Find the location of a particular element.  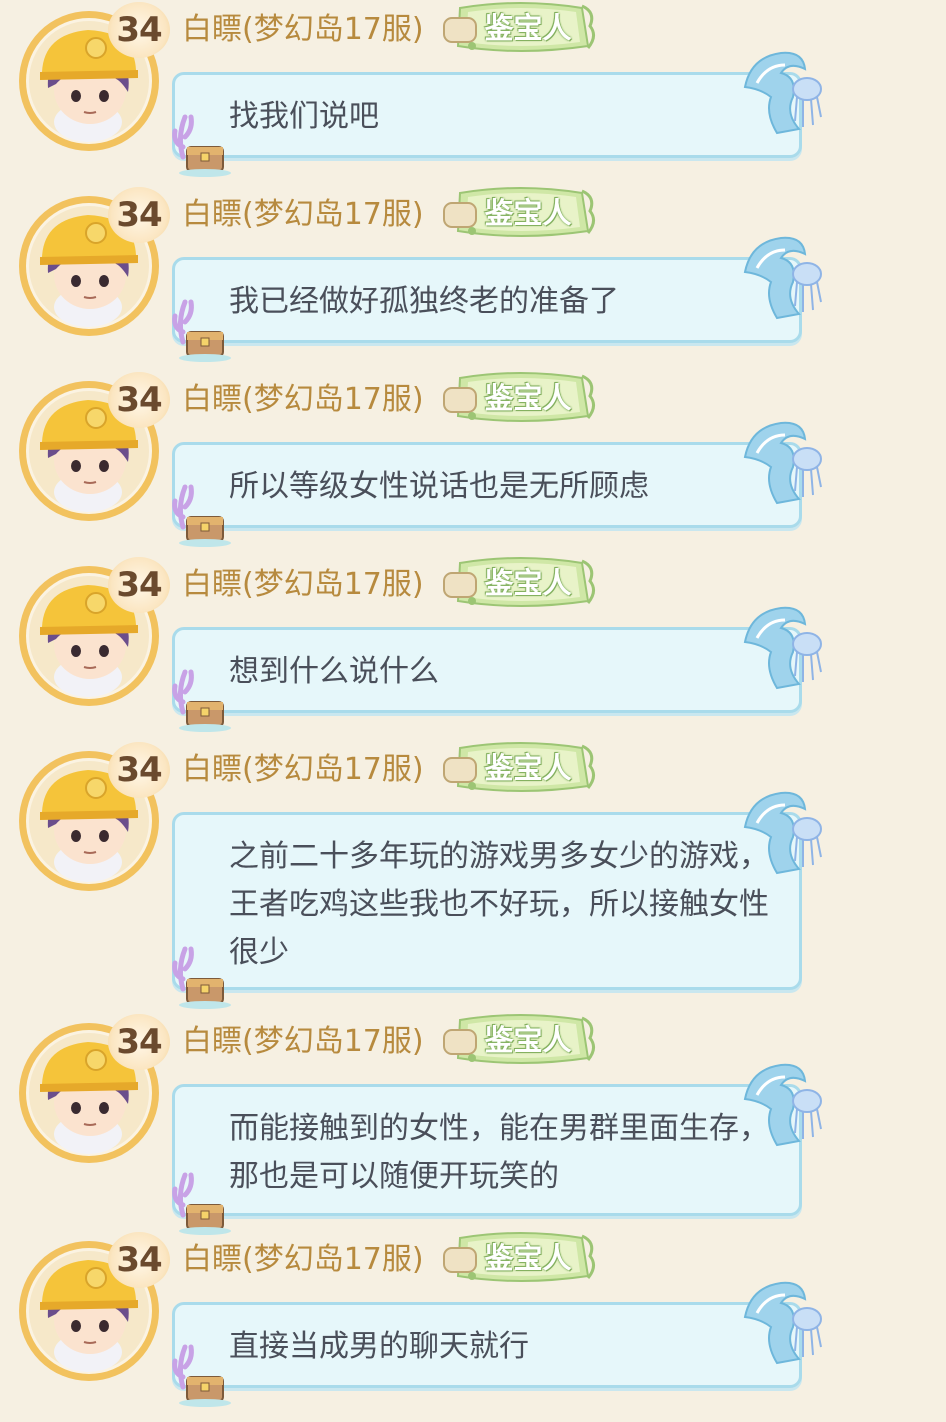

chat-message: 34 白瞟(梦幻岛17服) 鉴宝人 找我们说吧 is located at coordinates (473, 90).